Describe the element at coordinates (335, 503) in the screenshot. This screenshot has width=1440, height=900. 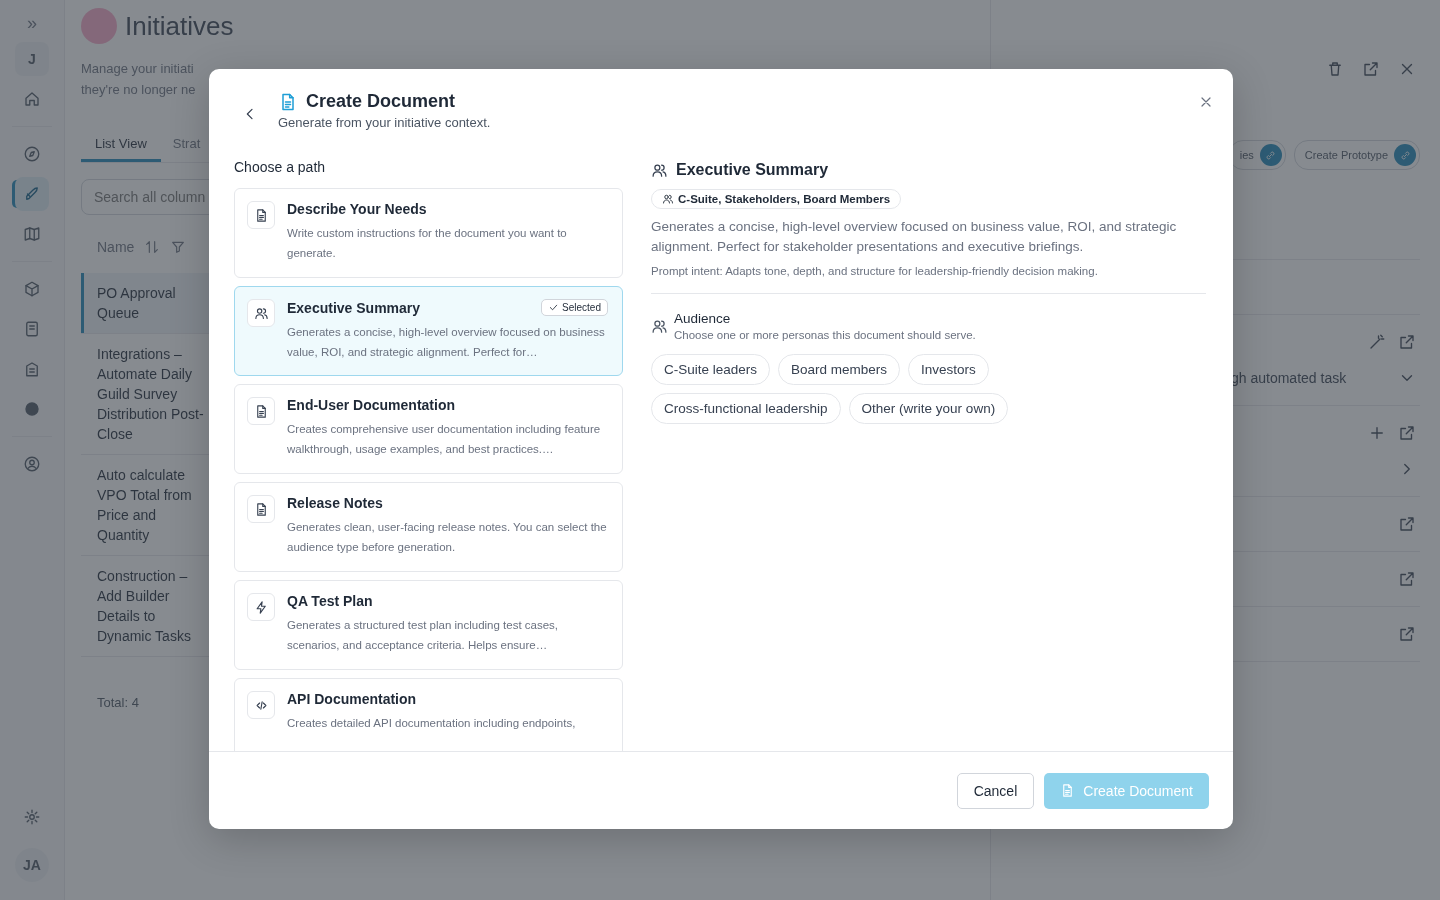
I see `option-title: Release Notes` at that location.